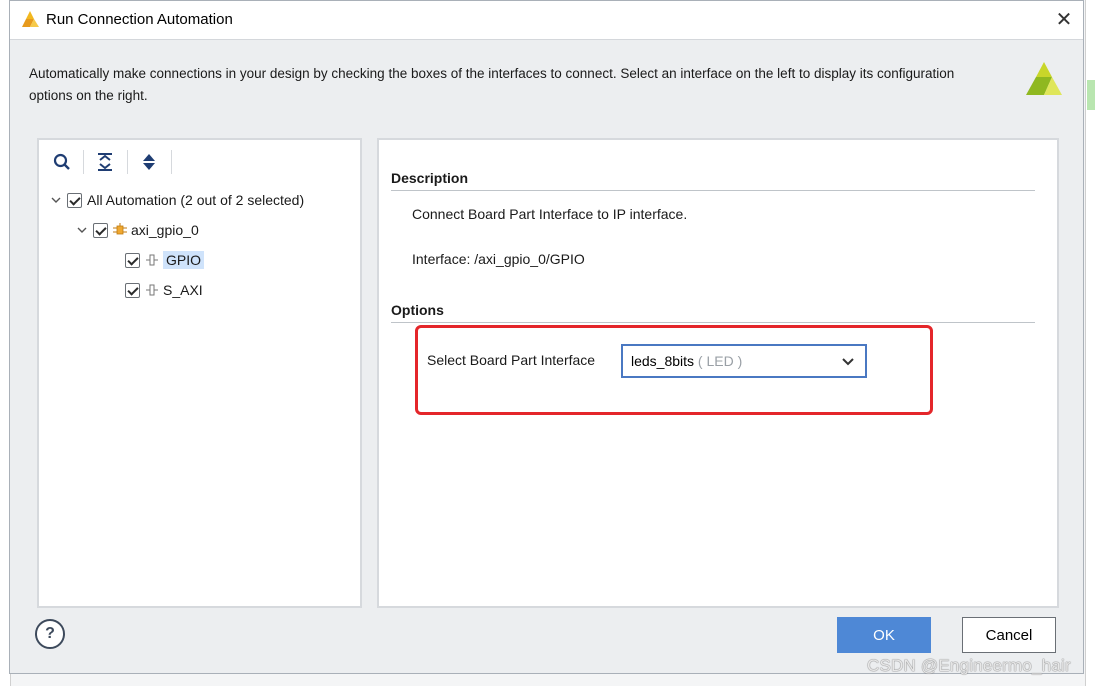  Describe the element at coordinates (1091, 95) in the screenshot. I see `background-status-indicator` at that location.